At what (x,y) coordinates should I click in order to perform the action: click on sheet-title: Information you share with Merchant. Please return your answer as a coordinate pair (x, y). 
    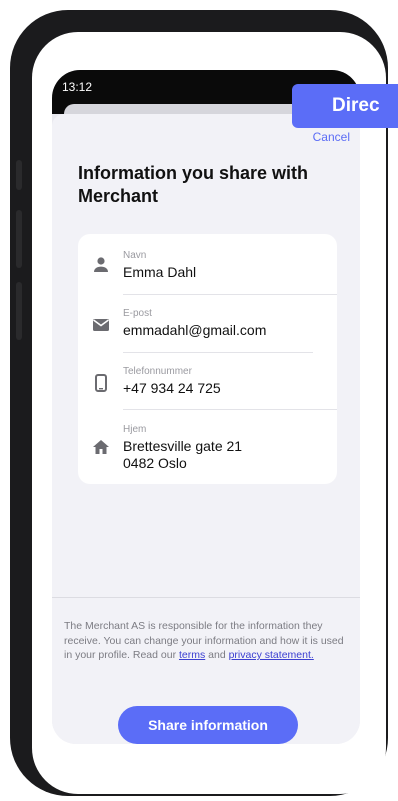
    Looking at the image, I should click on (193, 184).